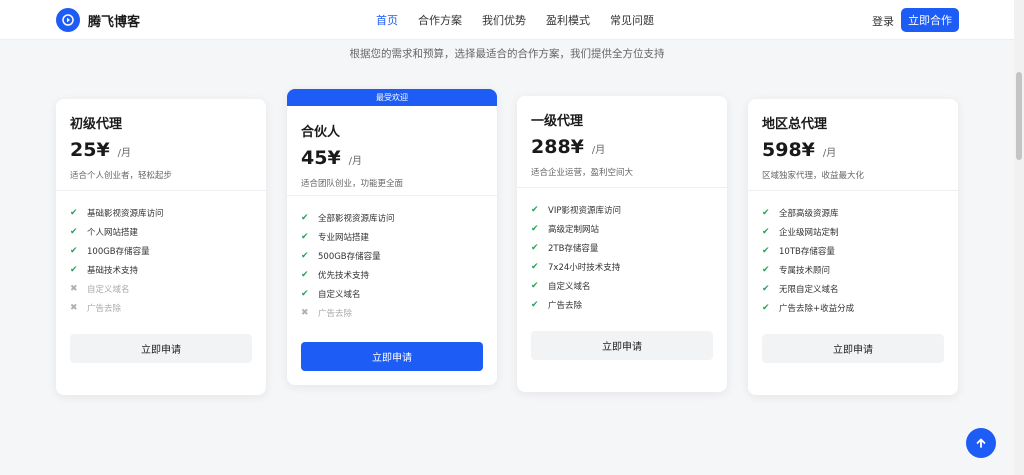  I want to click on plan-price: 45¥ /月, so click(392, 158).